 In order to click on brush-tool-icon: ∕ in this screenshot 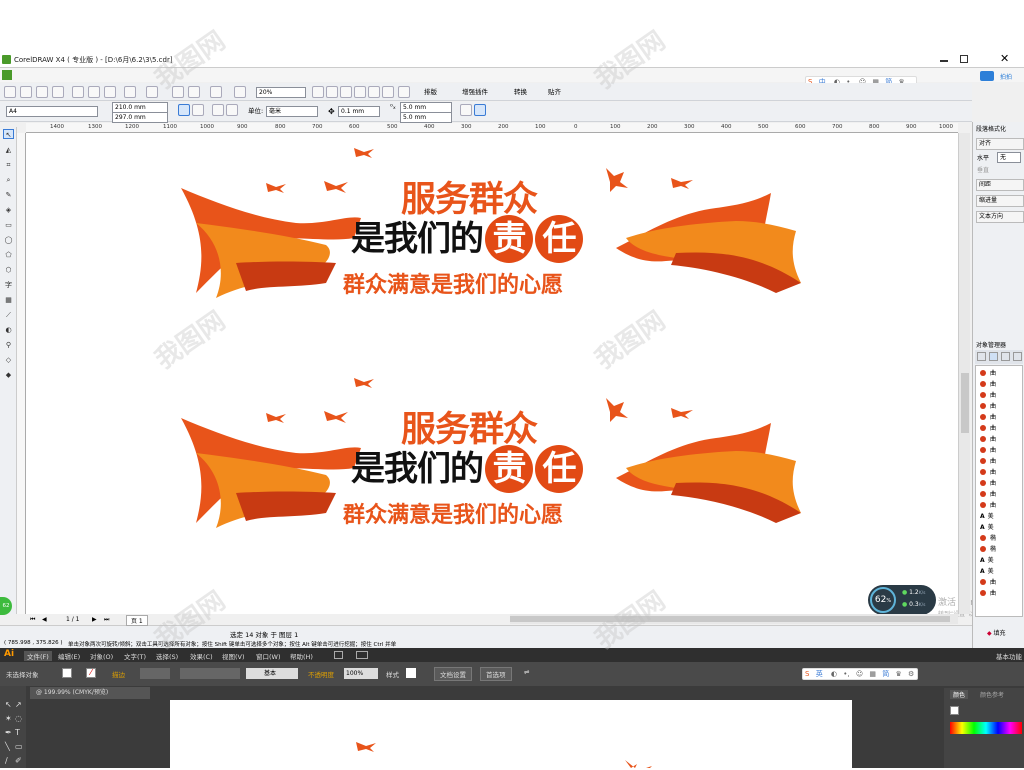, I will do `click(6, 760)`.